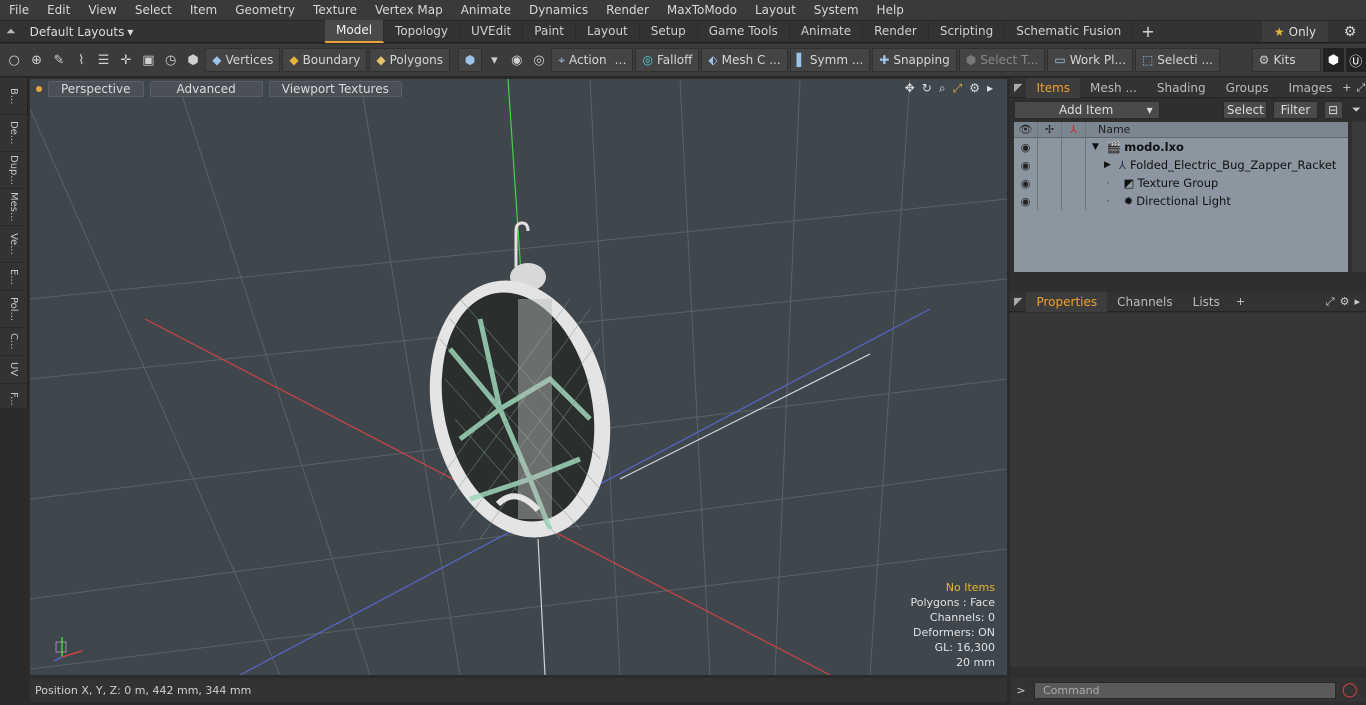  Describe the element at coordinates (896, 31) in the screenshot. I see `tab-render: Render` at that location.